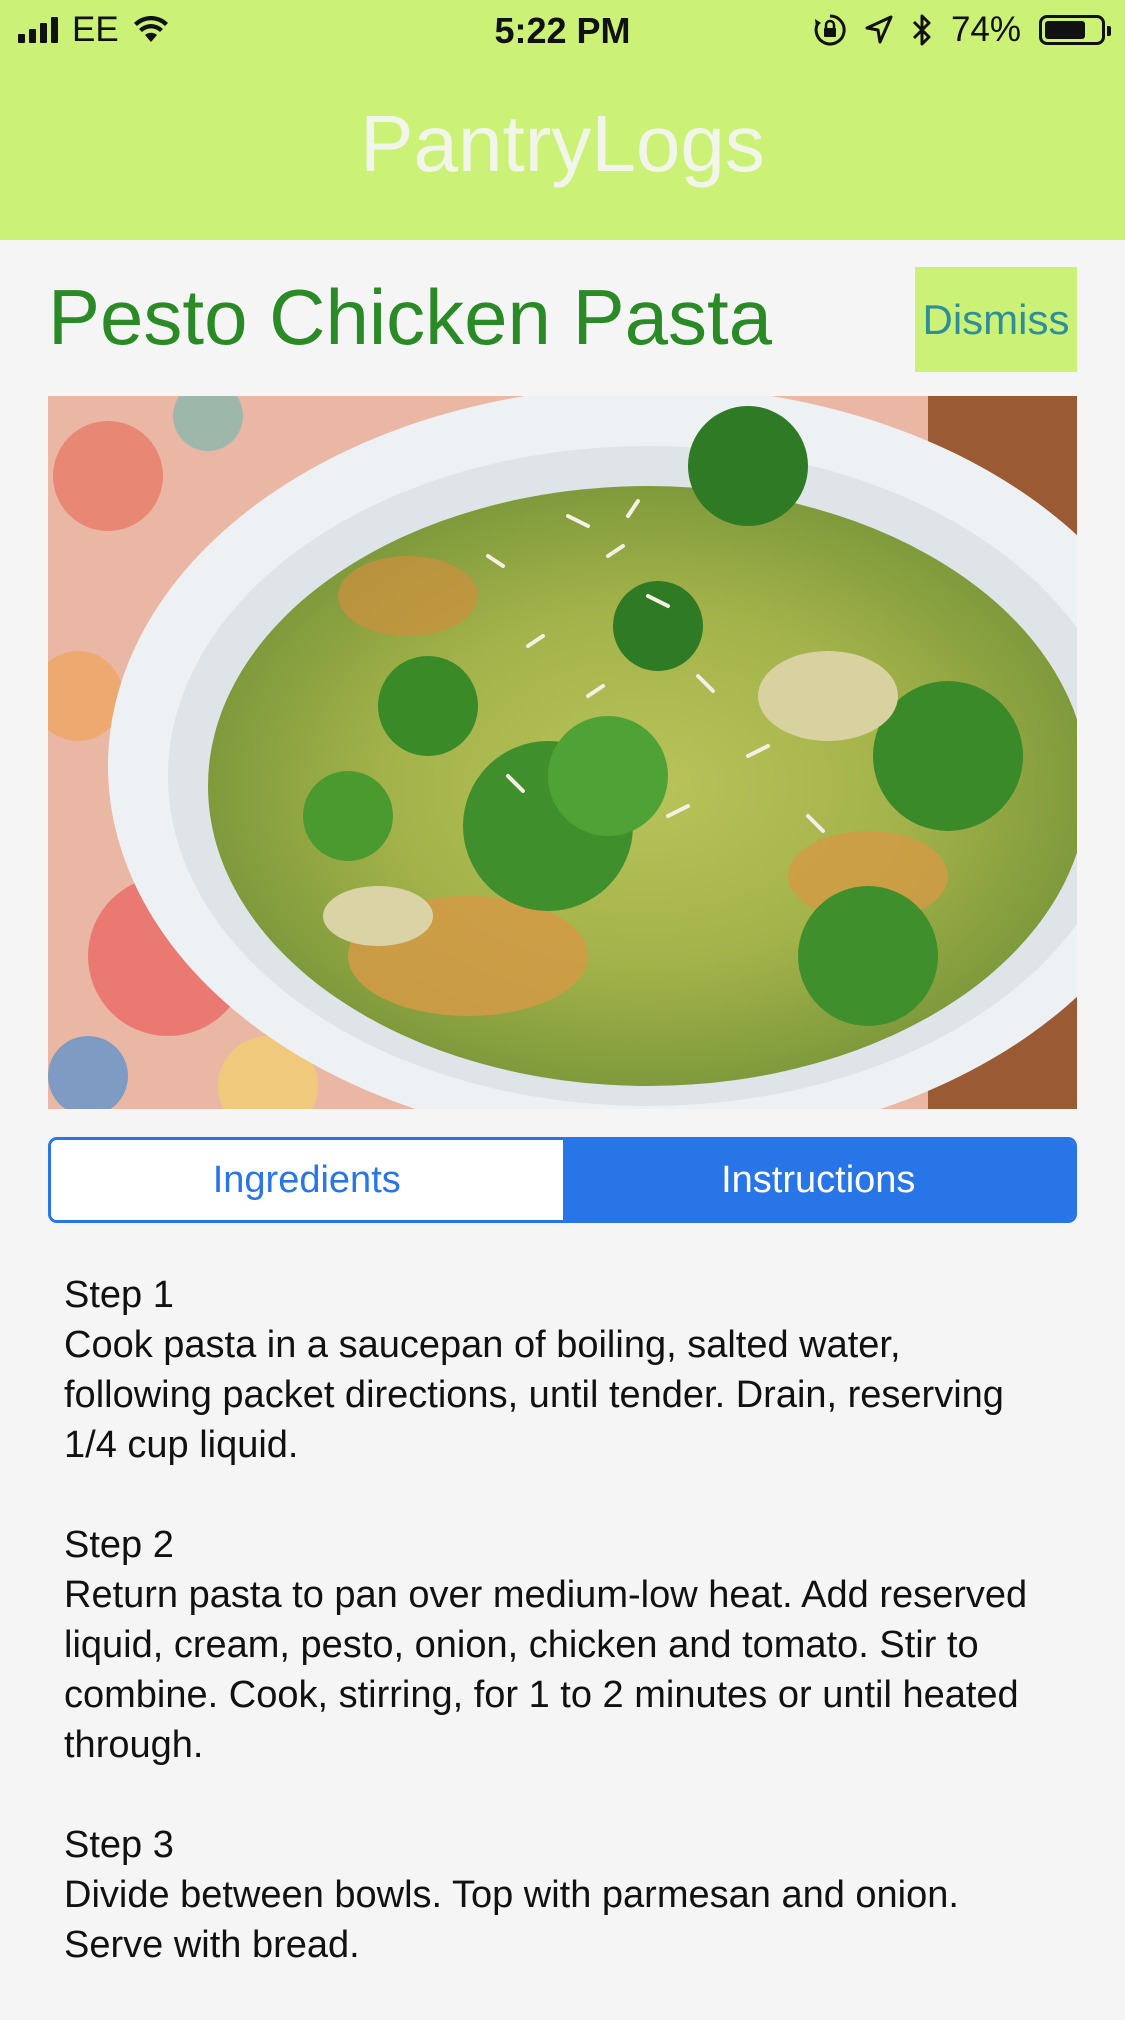  I want to click on step-heading: Step 3, so click(119, 1845).